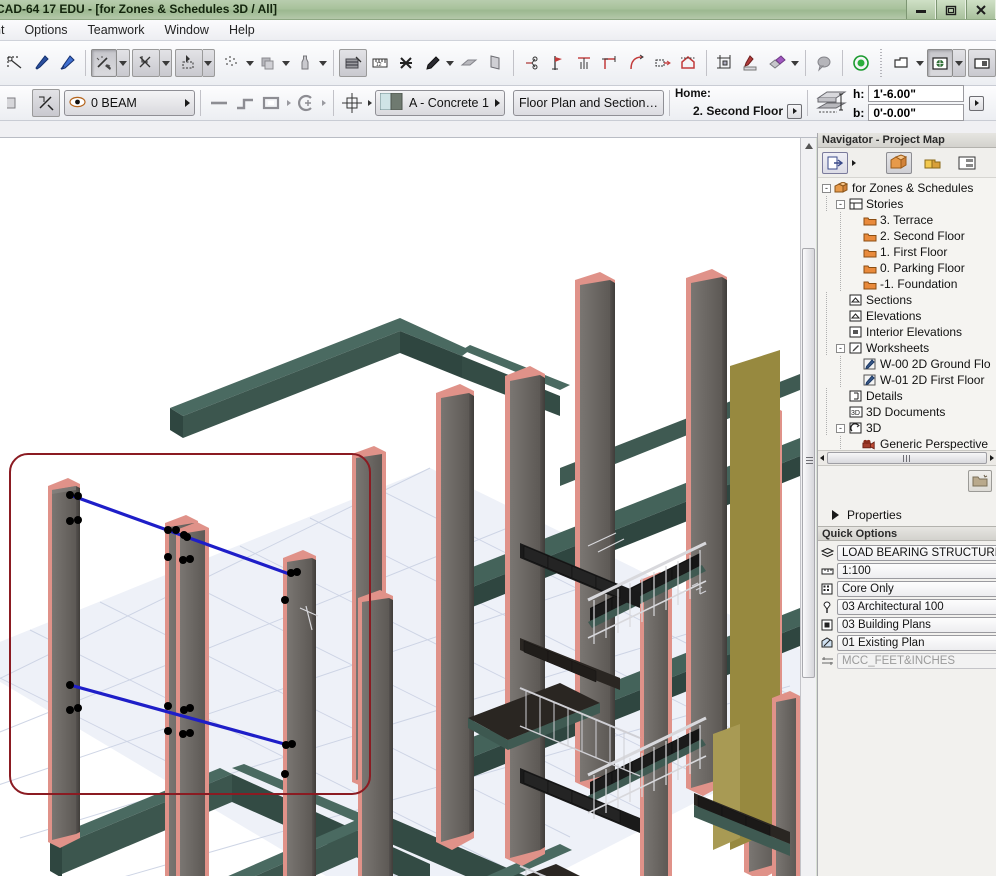 Image resolution: width=996 pixels, height=876 pixels. Describe the element at coordinates (907, 188) in the screenshot. I see `tree-item-for-zones-schedules: - for Zones & Schedules` at that location.